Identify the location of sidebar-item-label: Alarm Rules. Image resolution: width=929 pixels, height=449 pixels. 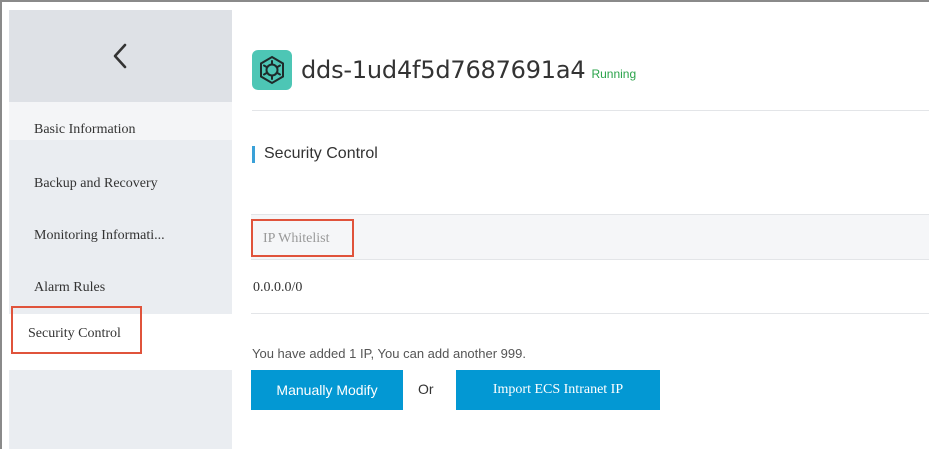
(70, 287).